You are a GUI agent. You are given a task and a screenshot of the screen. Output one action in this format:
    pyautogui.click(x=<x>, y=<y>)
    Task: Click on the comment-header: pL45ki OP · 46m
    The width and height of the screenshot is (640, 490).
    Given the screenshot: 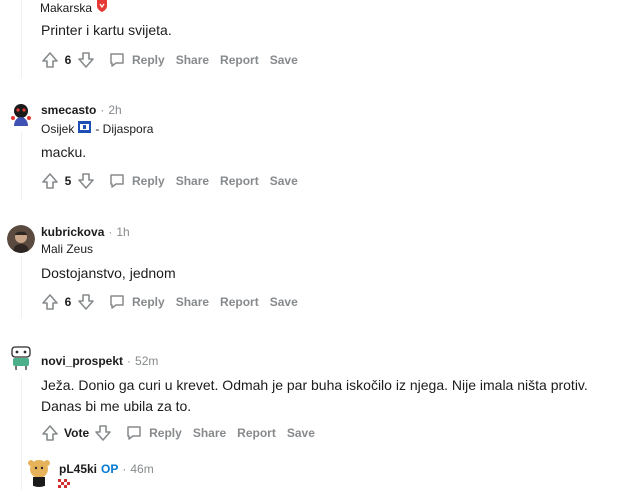 What is the action you would take?
    pyautogui.click(x=106, y=469)
    